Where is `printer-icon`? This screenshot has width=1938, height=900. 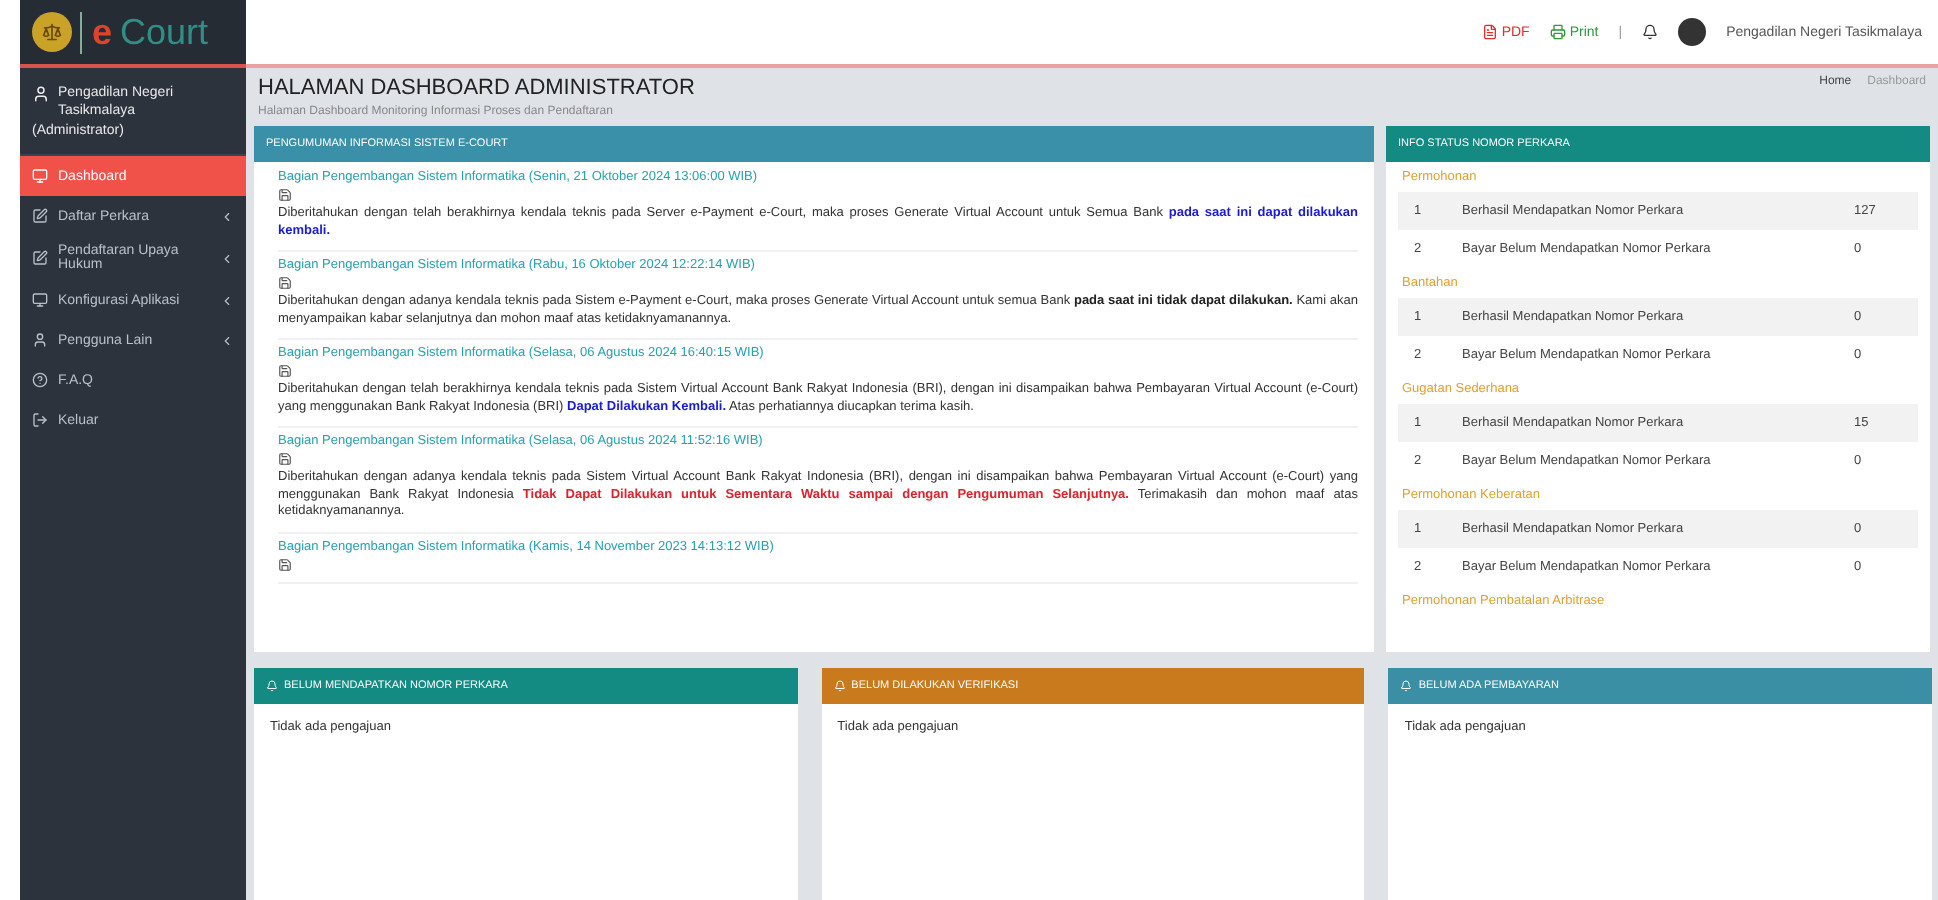
printer-icon is located at coordinates (1557, 32).